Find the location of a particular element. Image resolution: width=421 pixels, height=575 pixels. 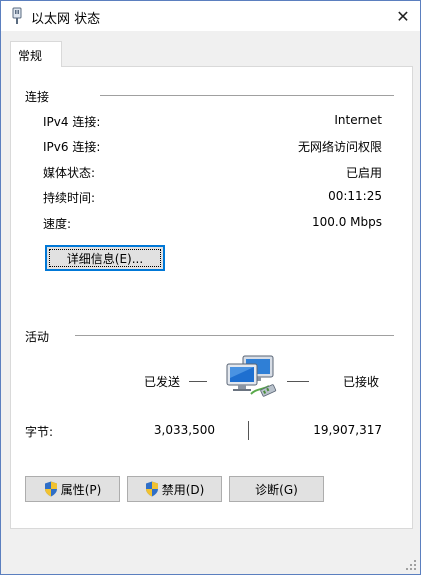

properties-button: 属性(P) is located at coordinates (72, 489).